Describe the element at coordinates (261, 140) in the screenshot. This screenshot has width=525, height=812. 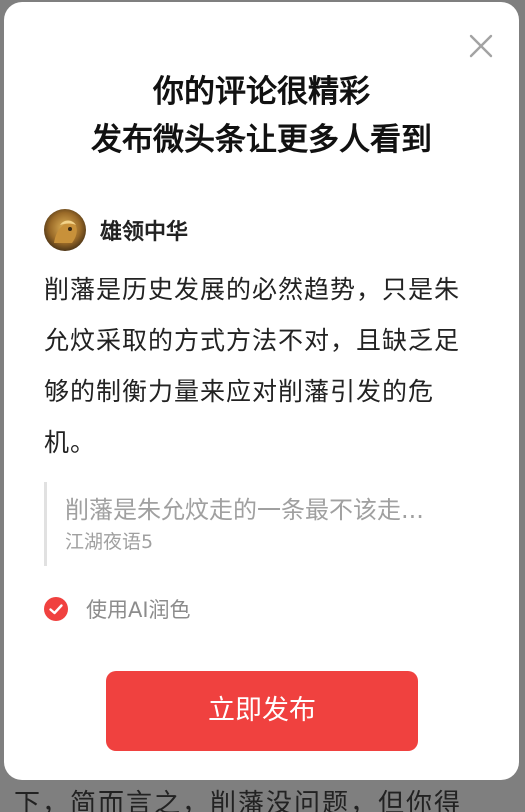
I see `dialog-title-line2: 发布微头条让更多人看到` at that location.